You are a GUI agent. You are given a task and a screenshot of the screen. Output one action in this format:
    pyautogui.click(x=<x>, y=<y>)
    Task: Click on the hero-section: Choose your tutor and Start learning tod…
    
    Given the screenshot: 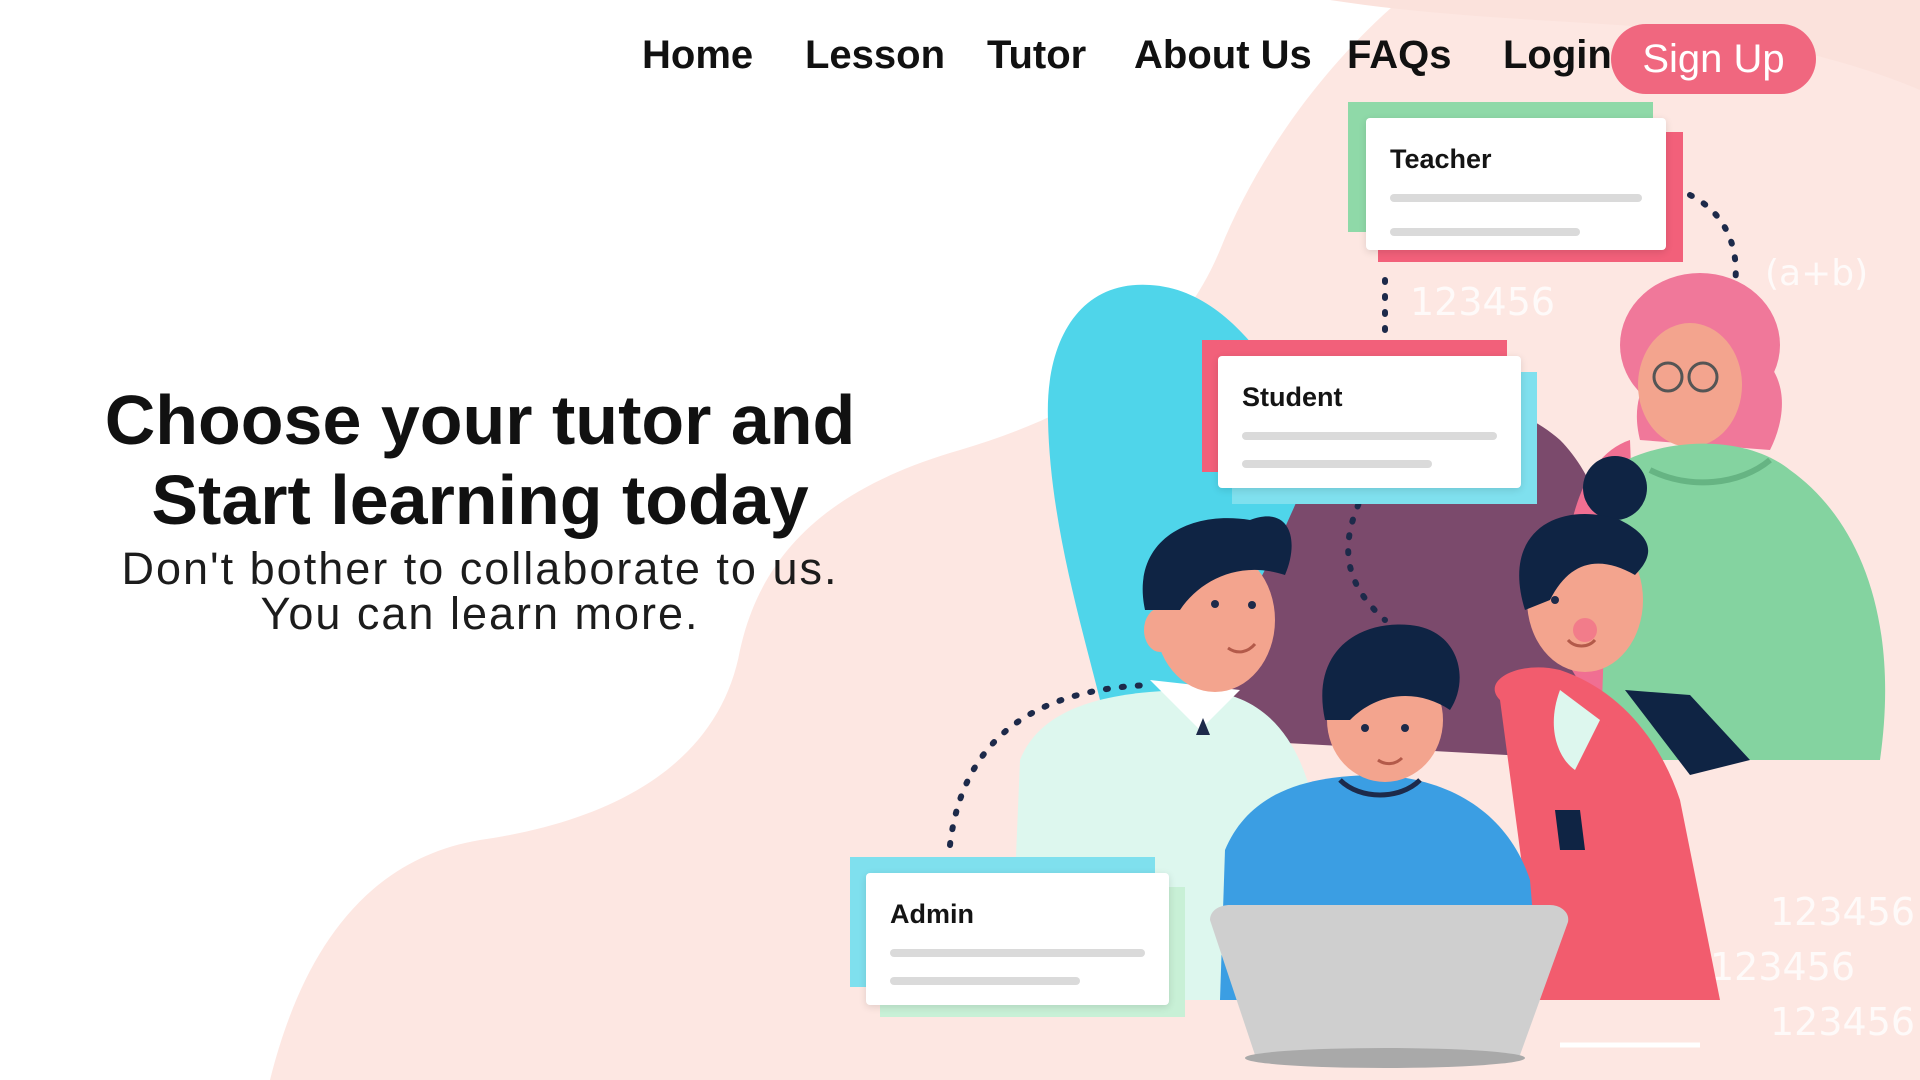 What is the action you would take?
    pyautogui.click(x=480, y=508)
    